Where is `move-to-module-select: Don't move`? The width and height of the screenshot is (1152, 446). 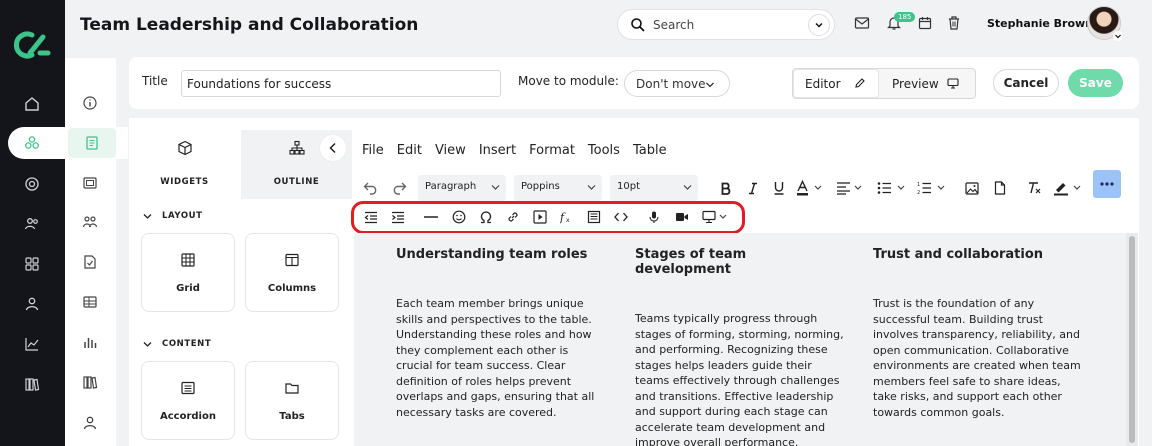
move-to-module-select: Don't move is located at coordinates (677, 83).